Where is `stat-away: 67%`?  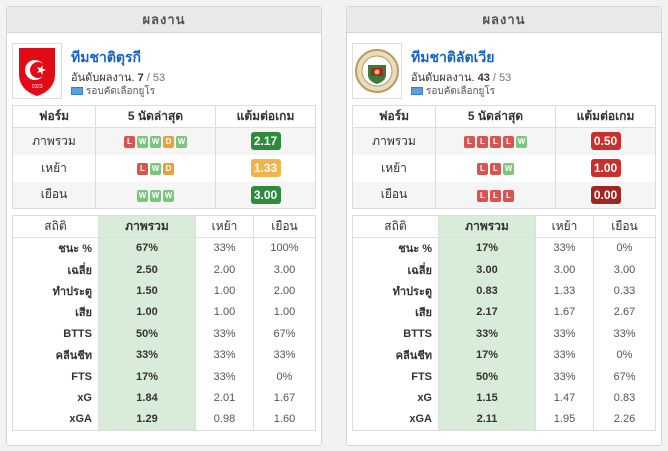
stat-away: 67% is located at coordinates (284, 333).